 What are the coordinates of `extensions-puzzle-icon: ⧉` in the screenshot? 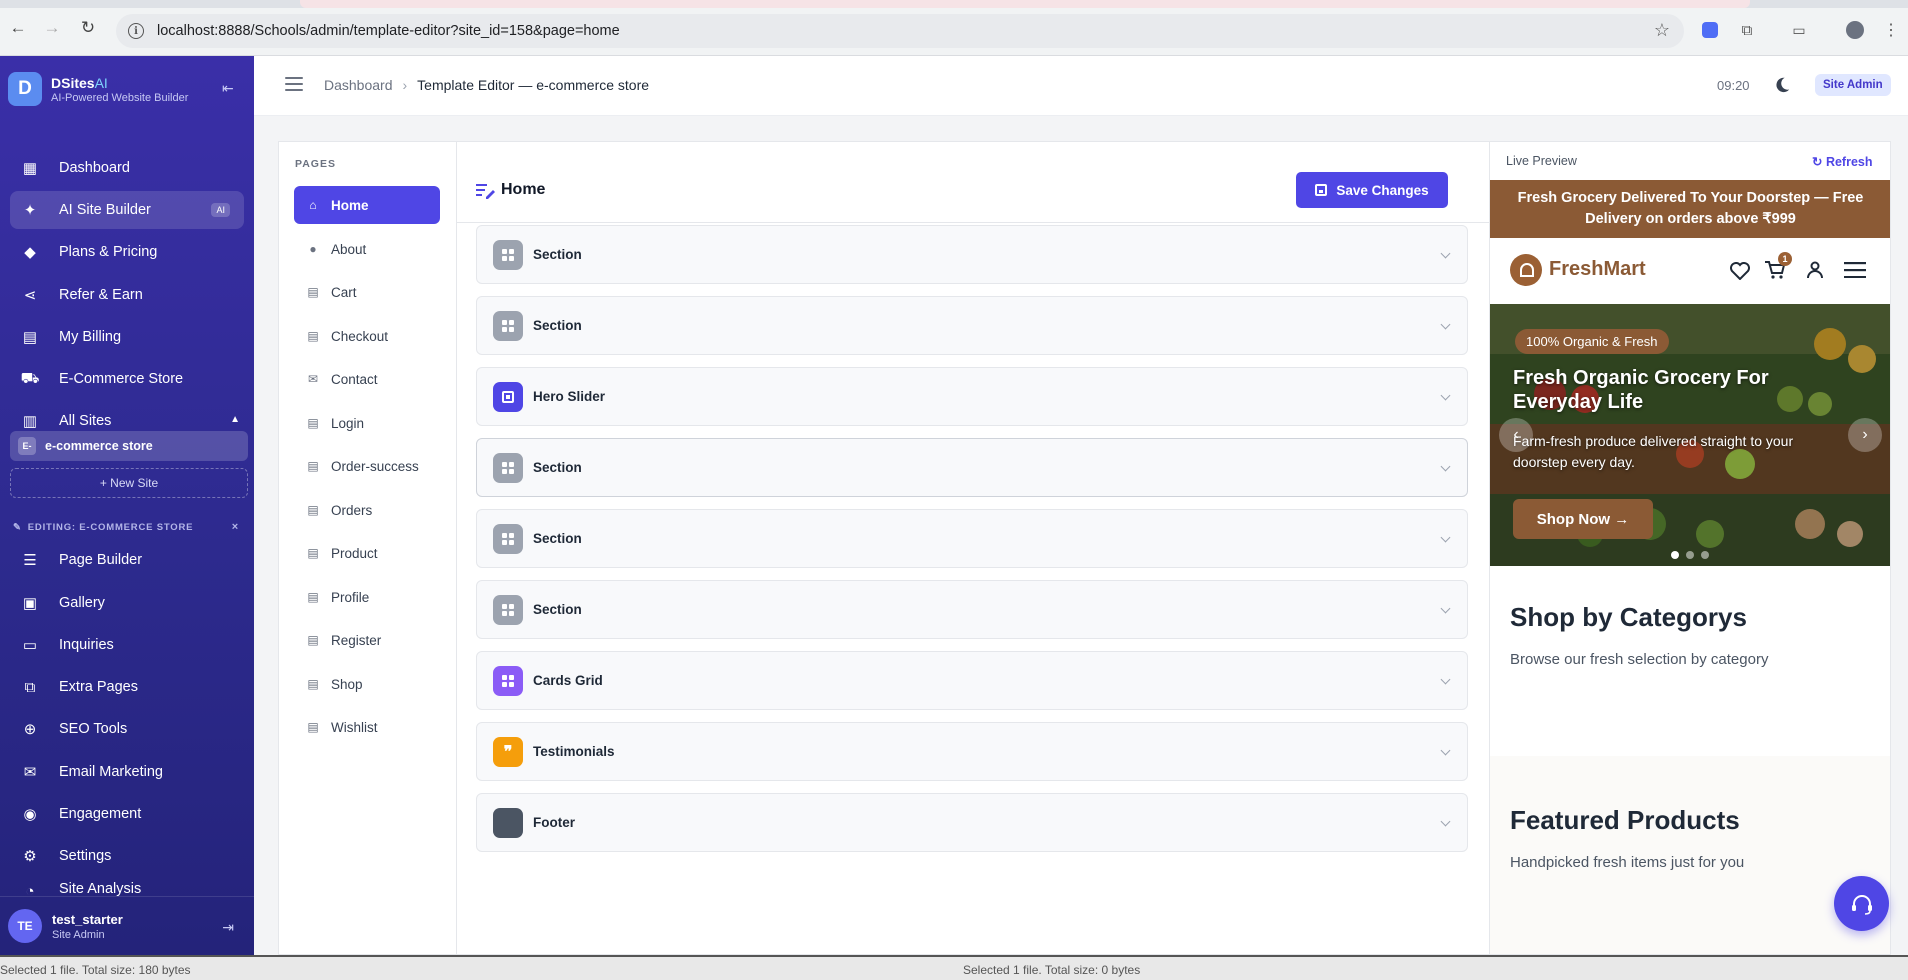 It's located at (1747, 30).